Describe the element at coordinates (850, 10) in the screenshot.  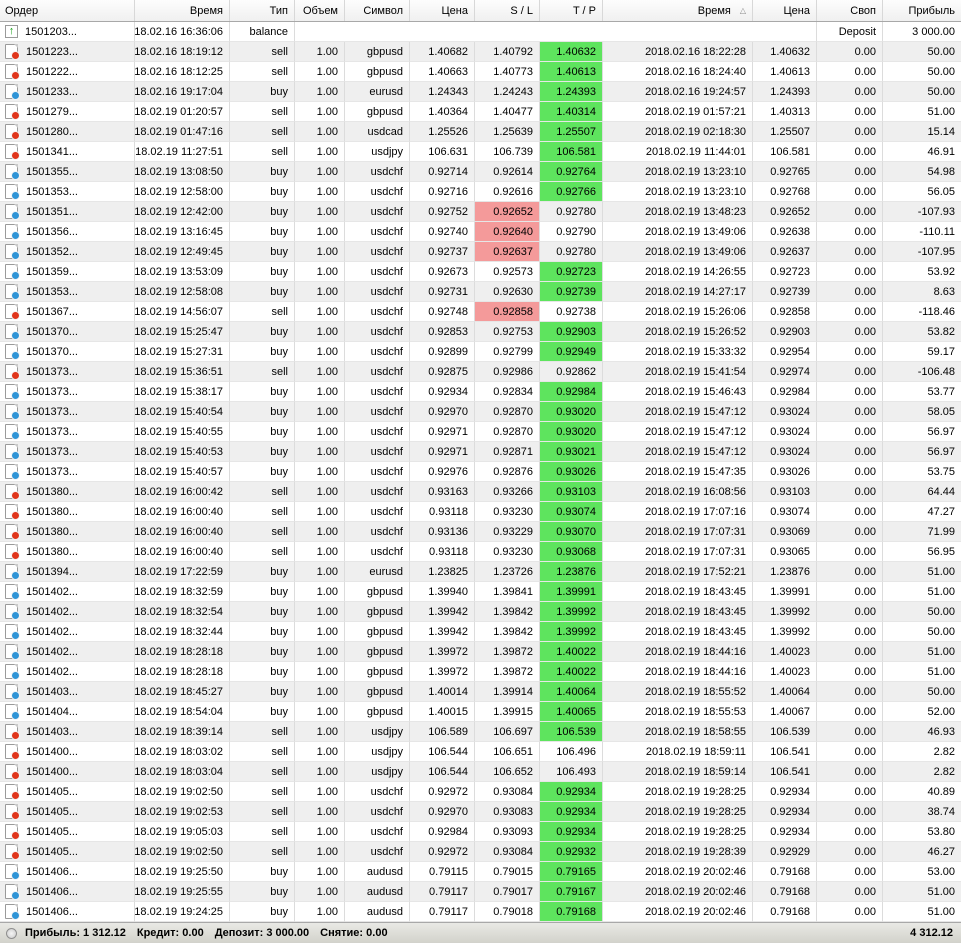
I see `column-header-swap: Своп` at that location.